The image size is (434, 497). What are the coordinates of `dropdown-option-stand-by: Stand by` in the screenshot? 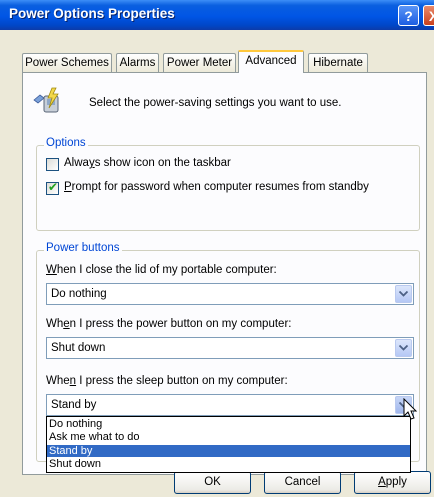 It's located at (228, 451).